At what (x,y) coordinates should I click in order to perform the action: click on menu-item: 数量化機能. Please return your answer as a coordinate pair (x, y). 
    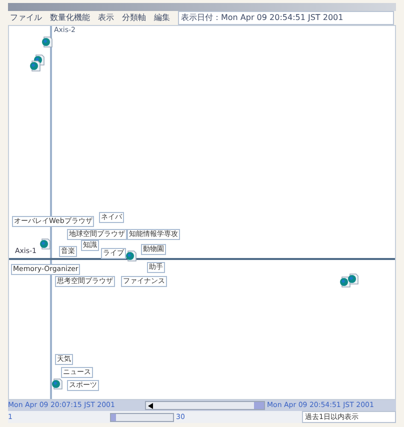
    Looking at the image, I should click on (70, 18).